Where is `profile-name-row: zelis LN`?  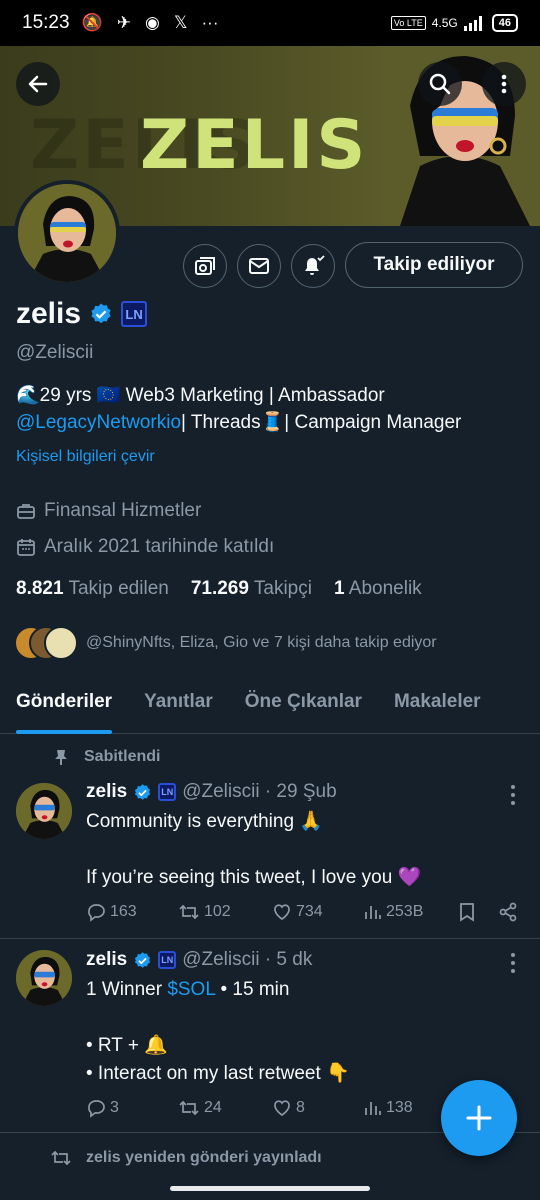 profile-name-row: zelis LN is located at coordinates (82, 314).